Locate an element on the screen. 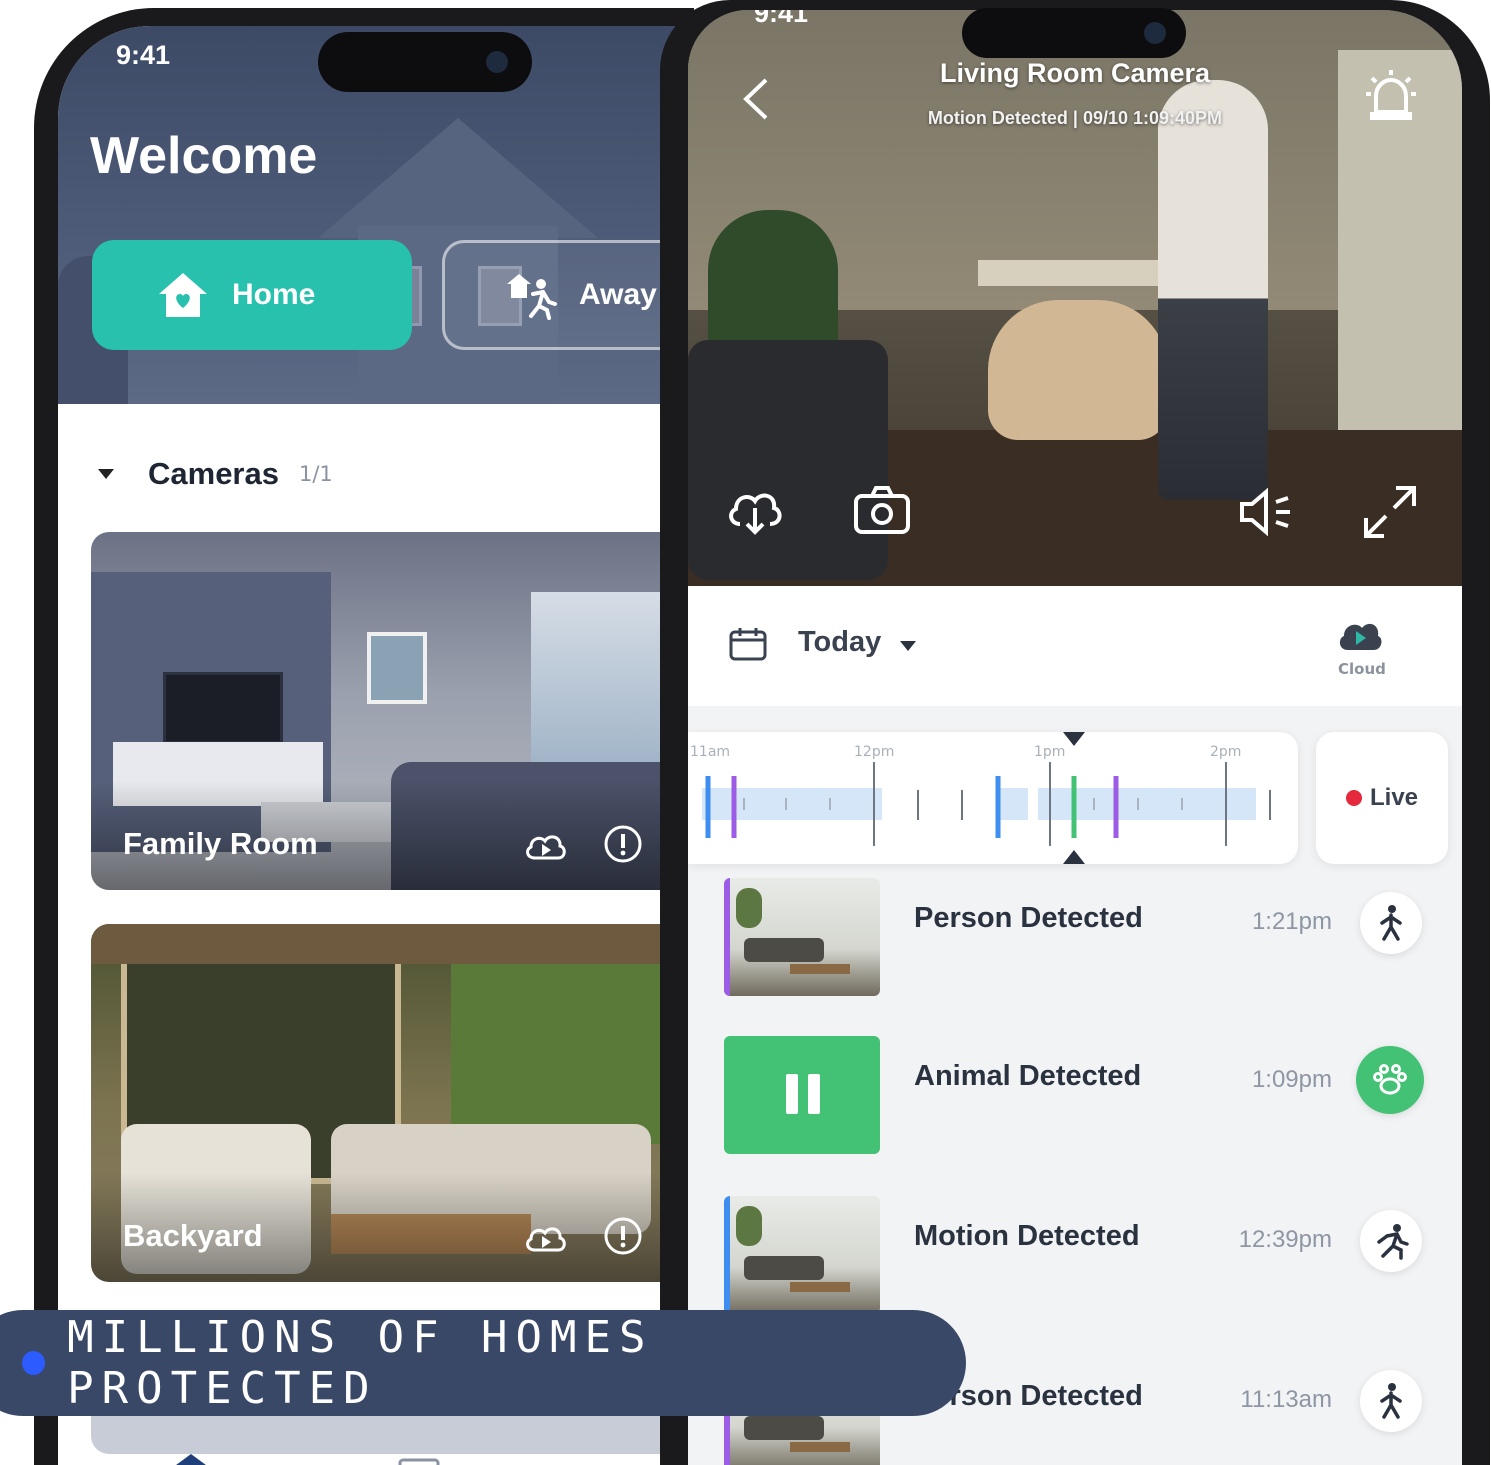  camera-card-backyard: Backyard is located at coordinates (384, 1103).